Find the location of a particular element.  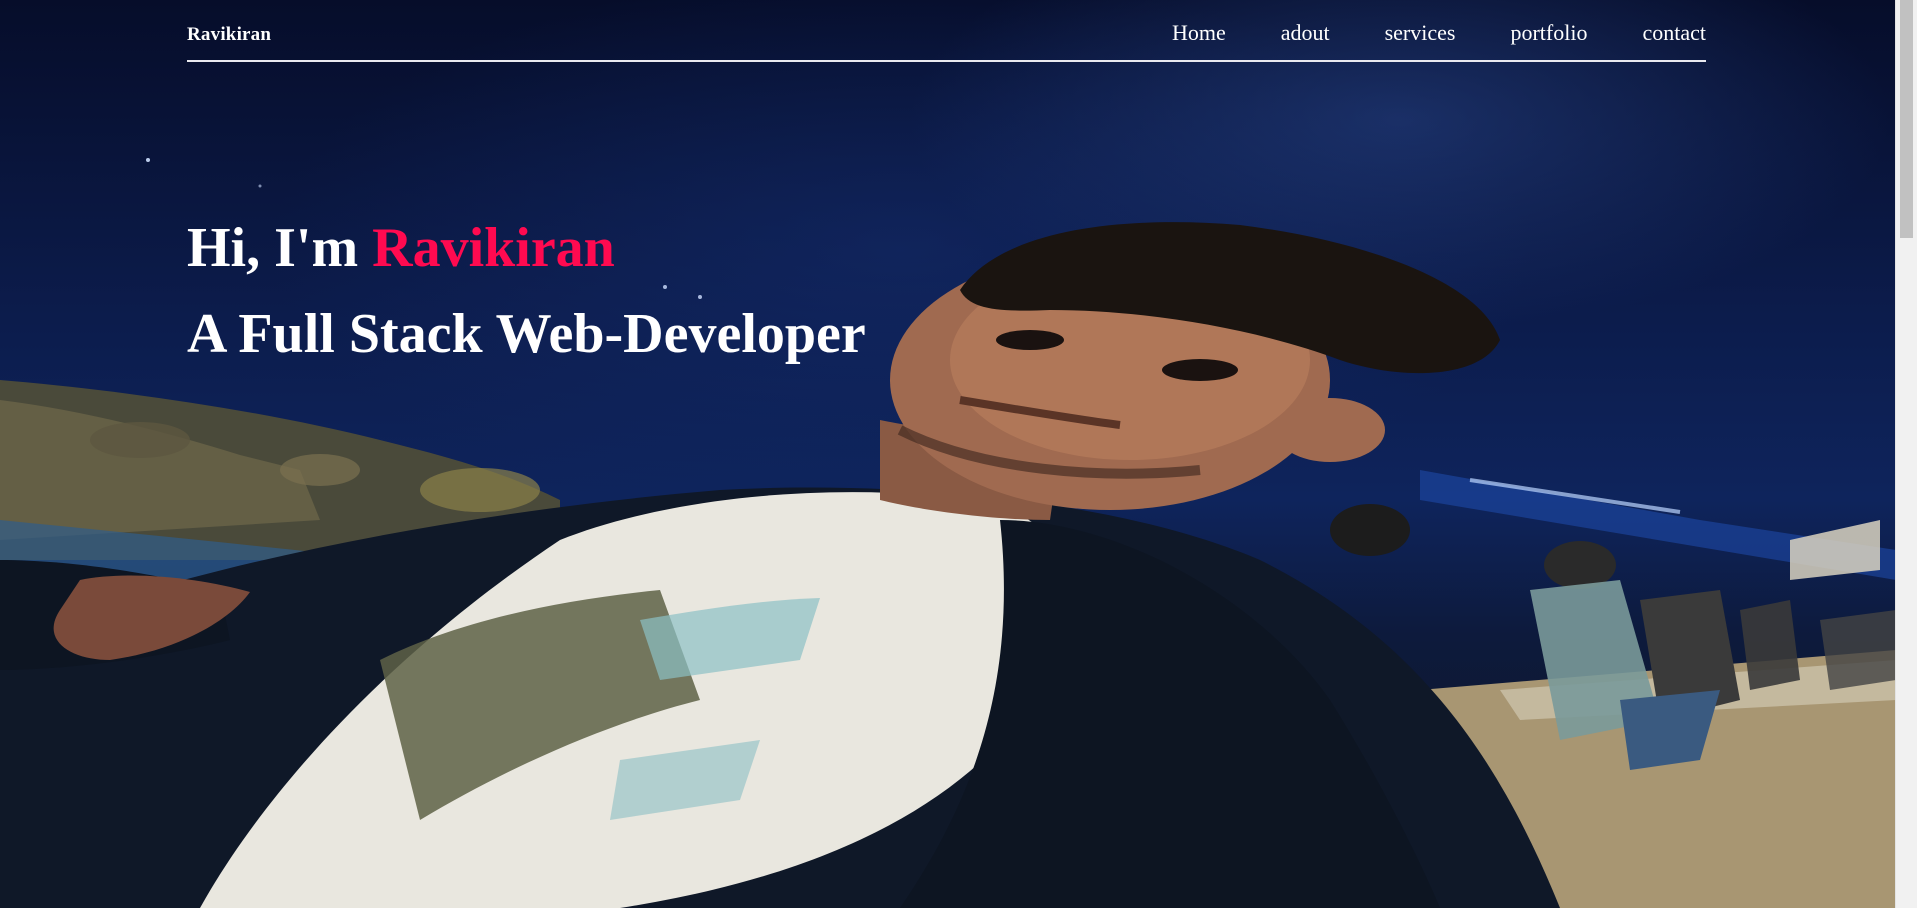

nav-link-contact: contact is located at coordinates (1646, 33).